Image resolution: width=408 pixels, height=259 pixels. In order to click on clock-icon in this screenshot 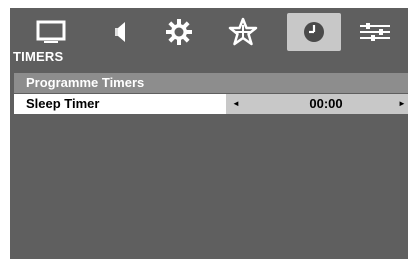, I will do `click(314, 32)`.